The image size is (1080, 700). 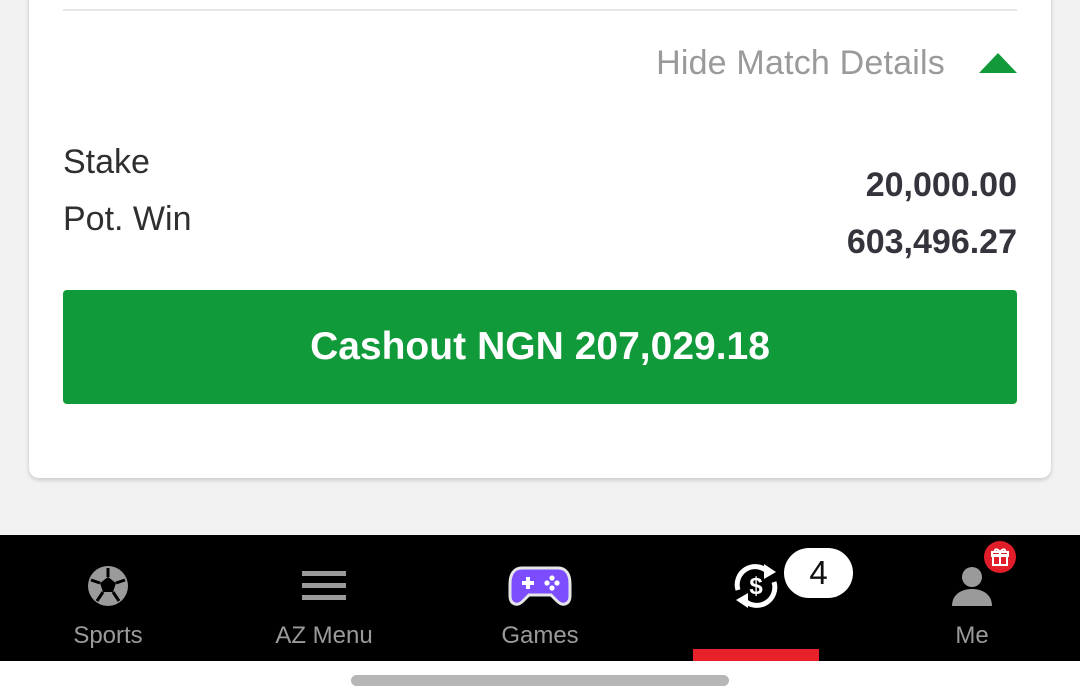 I want to click on potential-win-value: 603,496.27, so click(x=931, y=242).